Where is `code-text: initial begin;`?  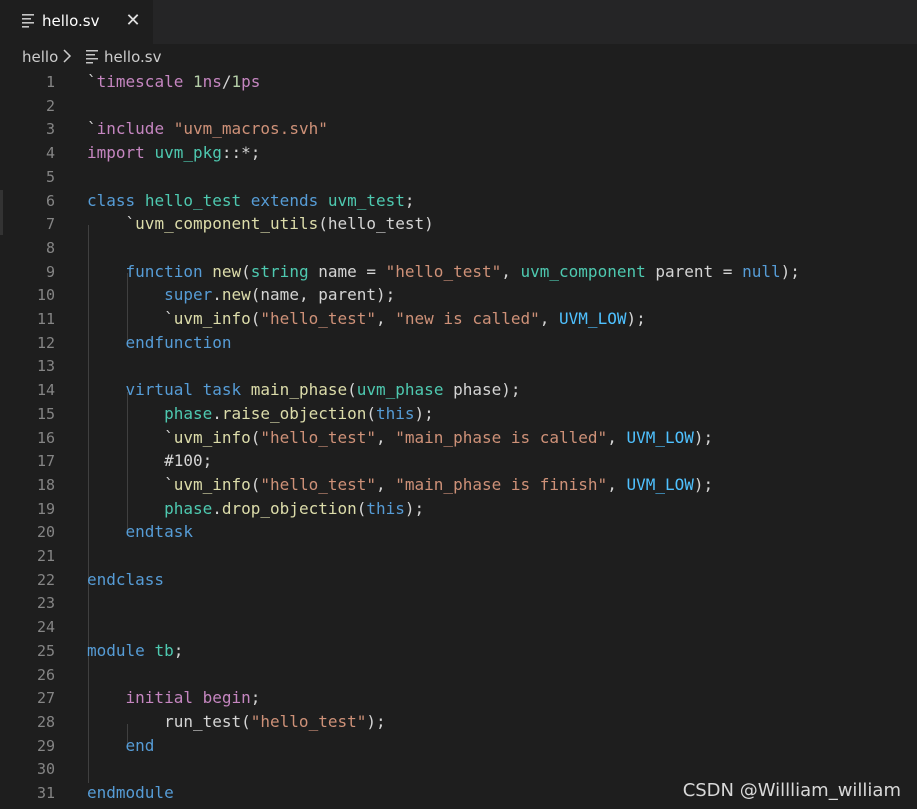 code-text: initial begin; is located at coordinates (174, 698).